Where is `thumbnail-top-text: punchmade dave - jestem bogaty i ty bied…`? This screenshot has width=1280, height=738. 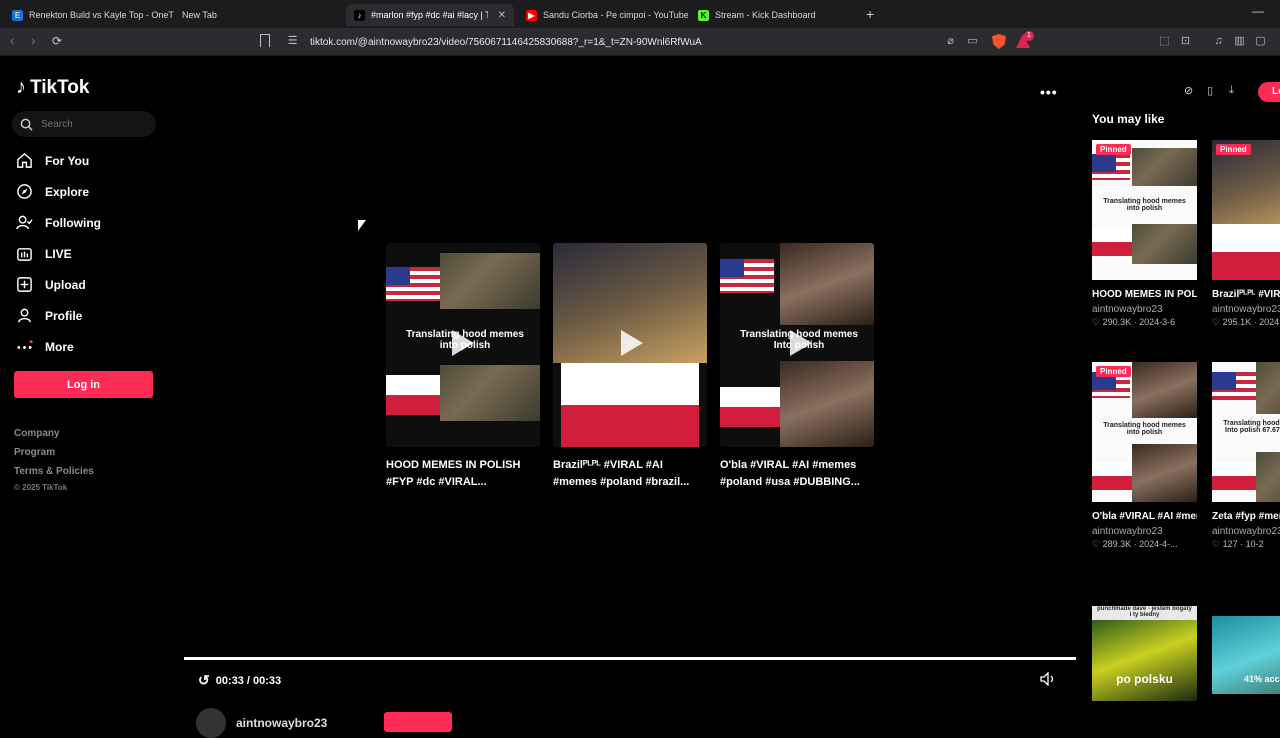 thumbnail-top-text: punchmade dave - jestem bogaty i ty bied… is located at coordinates (1144, 612).